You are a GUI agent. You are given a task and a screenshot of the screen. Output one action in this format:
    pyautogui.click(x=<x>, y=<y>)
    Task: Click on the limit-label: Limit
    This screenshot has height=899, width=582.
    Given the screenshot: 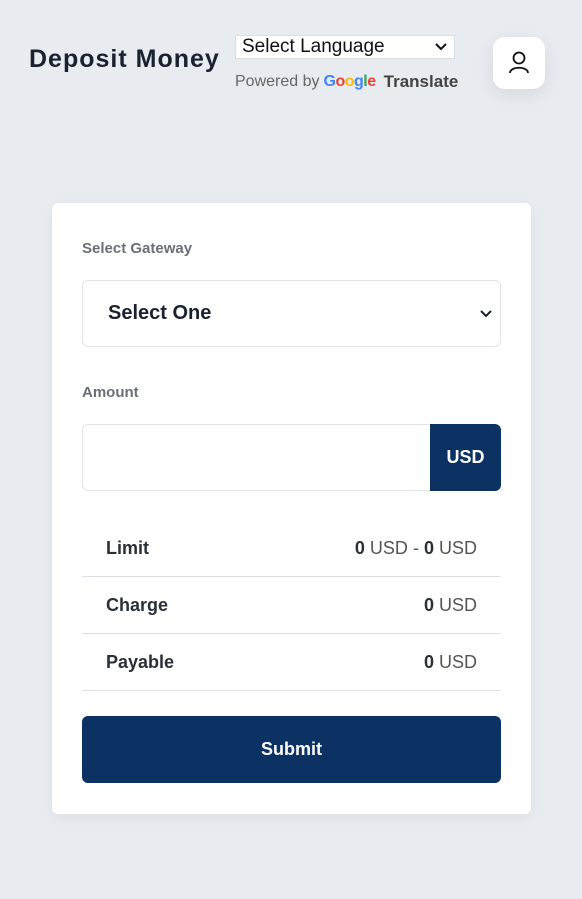 What is the action you would take?
    pyautogui.click(x=127, y=547)
    